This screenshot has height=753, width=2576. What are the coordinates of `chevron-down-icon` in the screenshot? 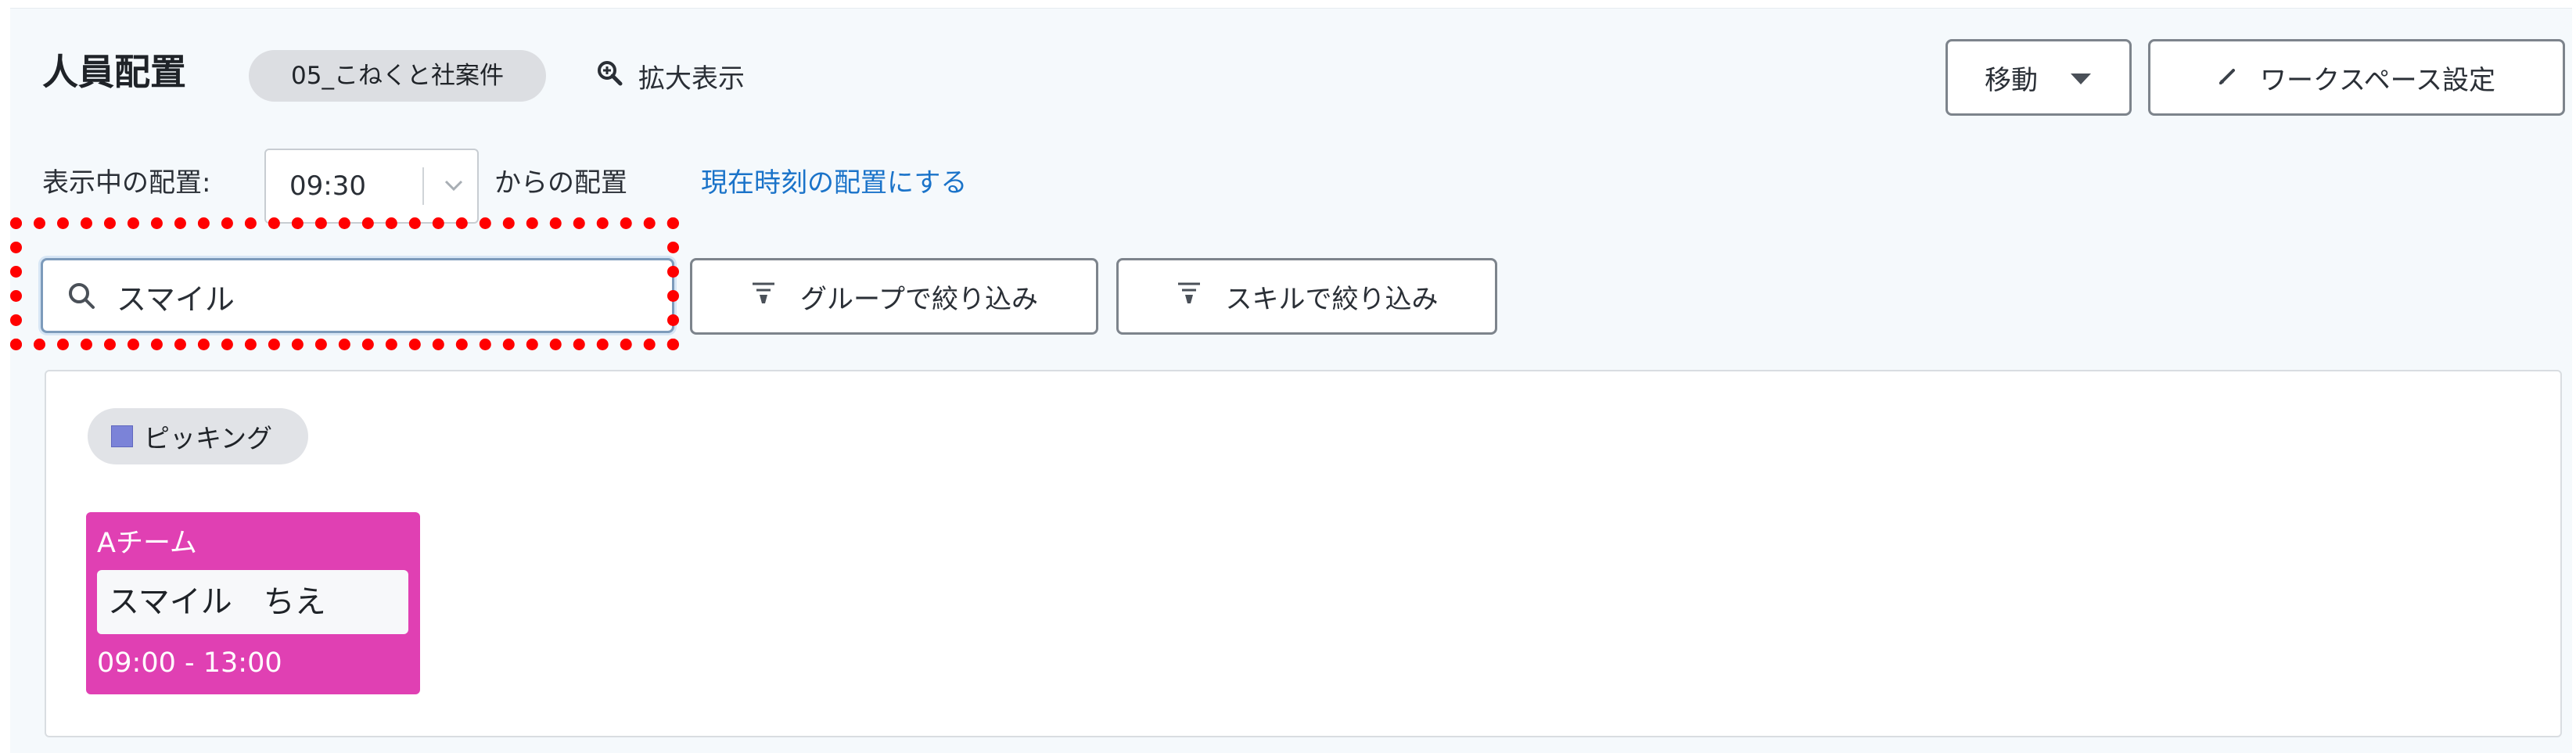 It's located at (453, 187).